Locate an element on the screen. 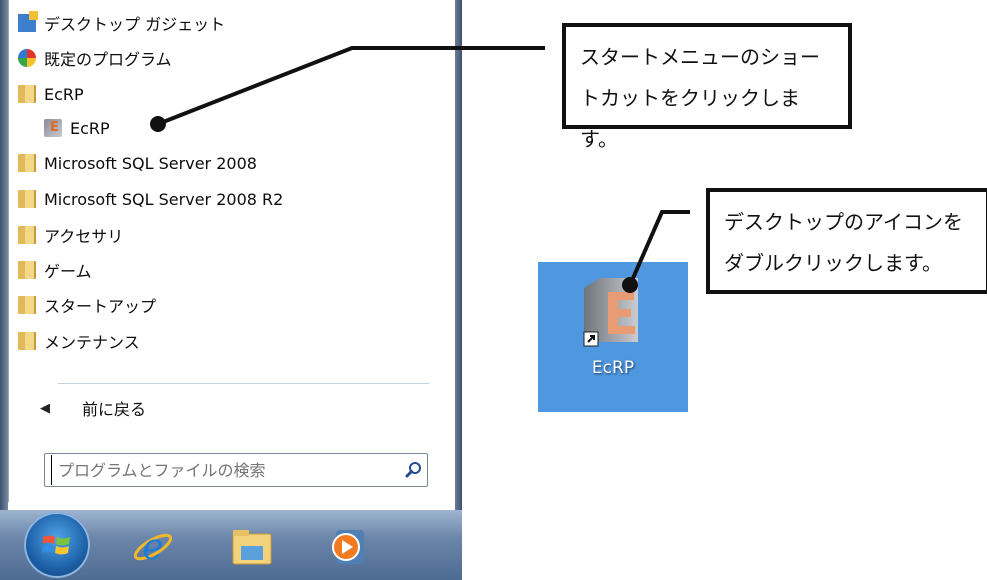 The height and width of the screenshot is (580, 987). callout-start-menu: スタートメニューのショー トカットをクリックします。 is located at coordinates (707, 87).